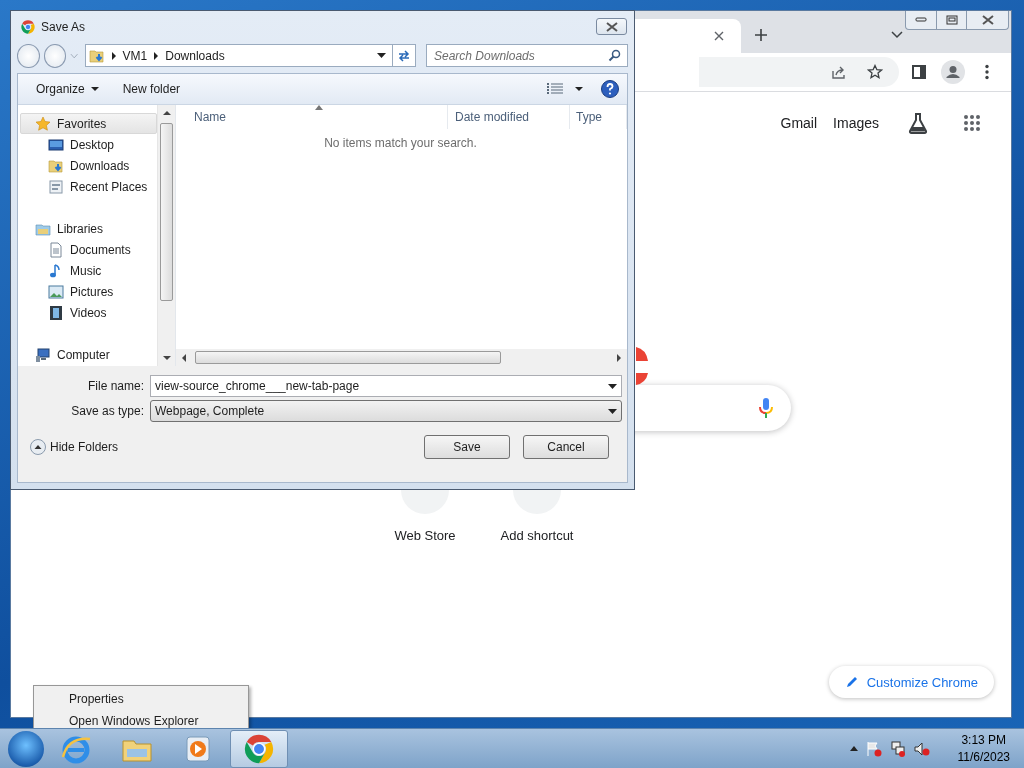  I want to click on empty-message: No items match your search., so click(400, 143).